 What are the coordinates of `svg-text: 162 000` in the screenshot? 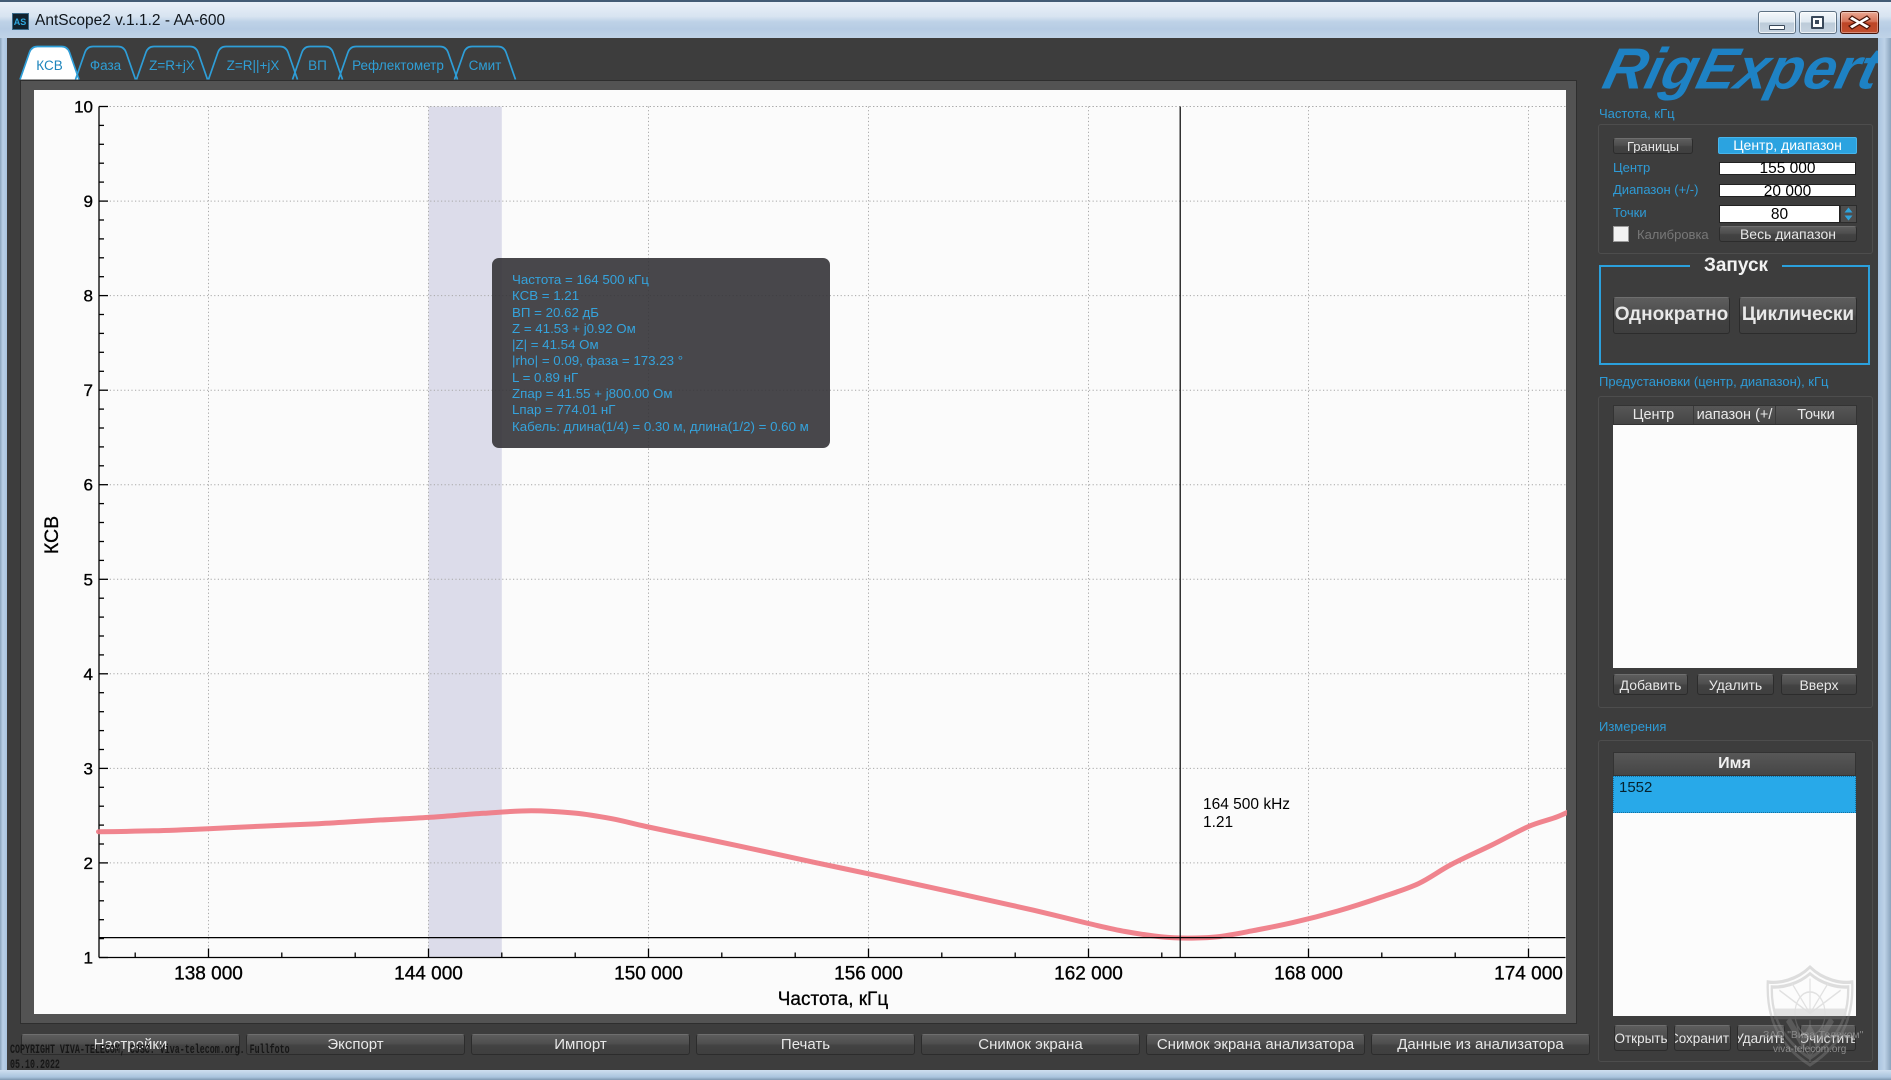 It's located at (1088, 973).